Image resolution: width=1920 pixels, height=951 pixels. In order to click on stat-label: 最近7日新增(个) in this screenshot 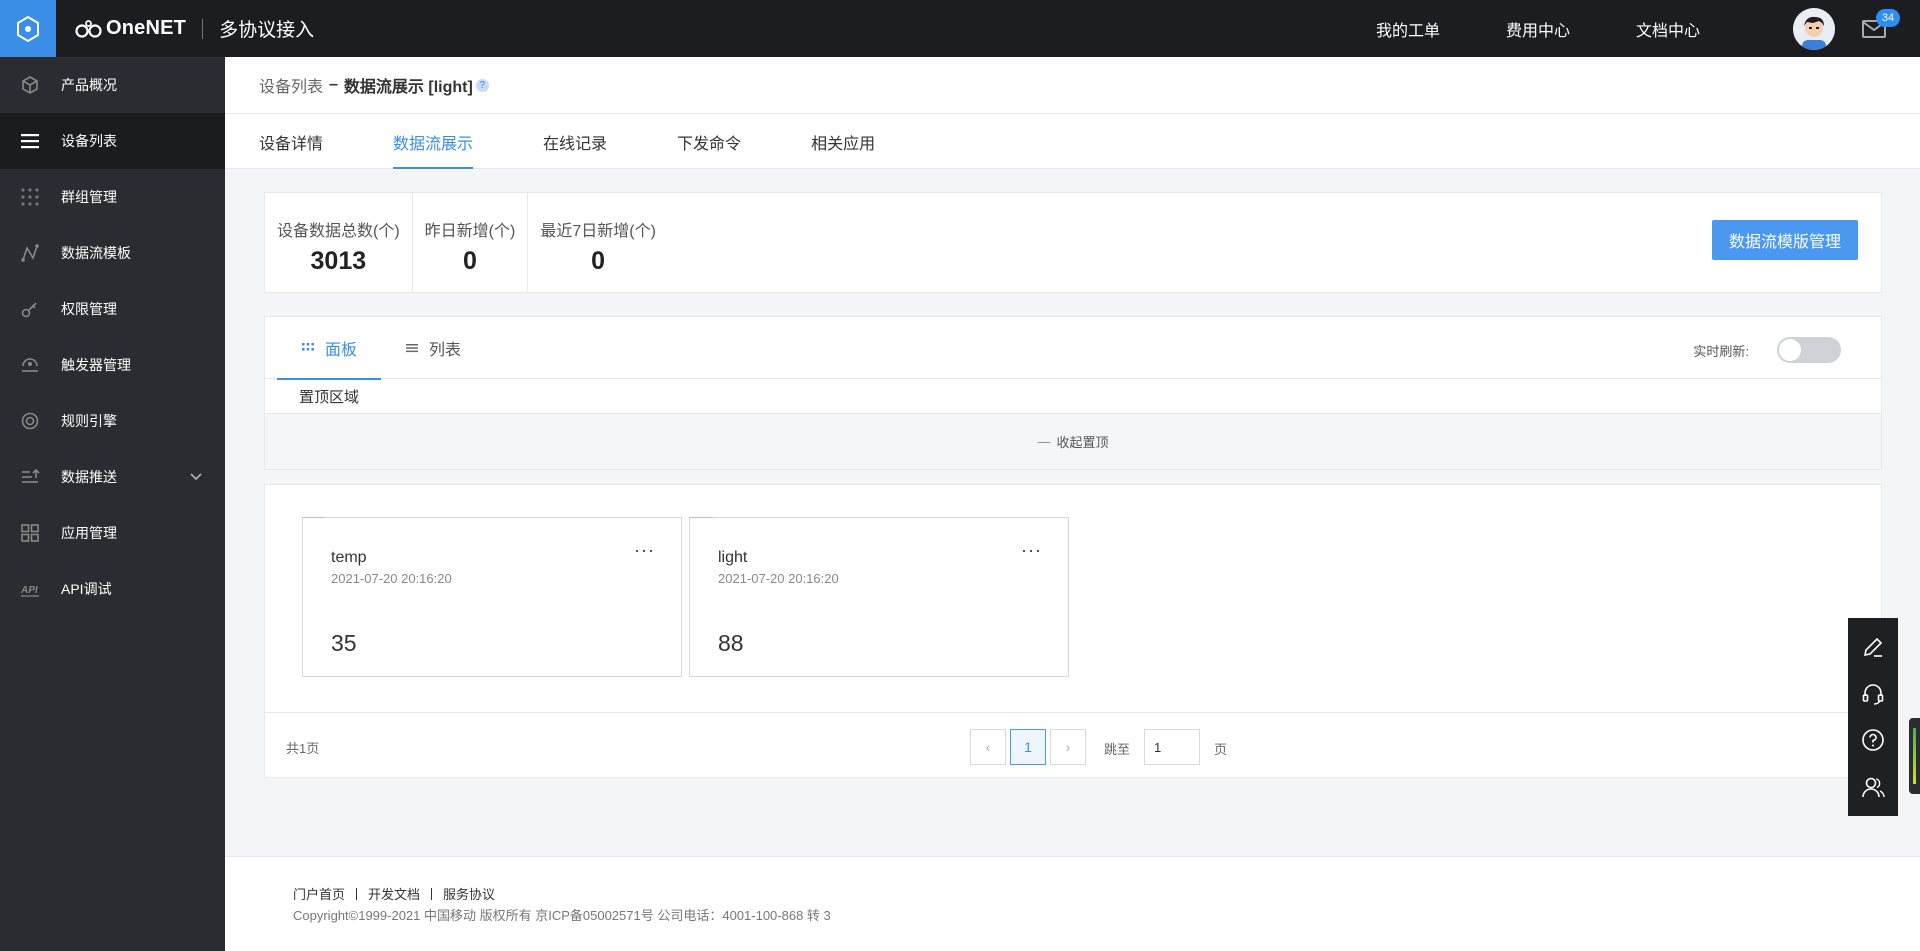, I will do `click(598, 231)`.